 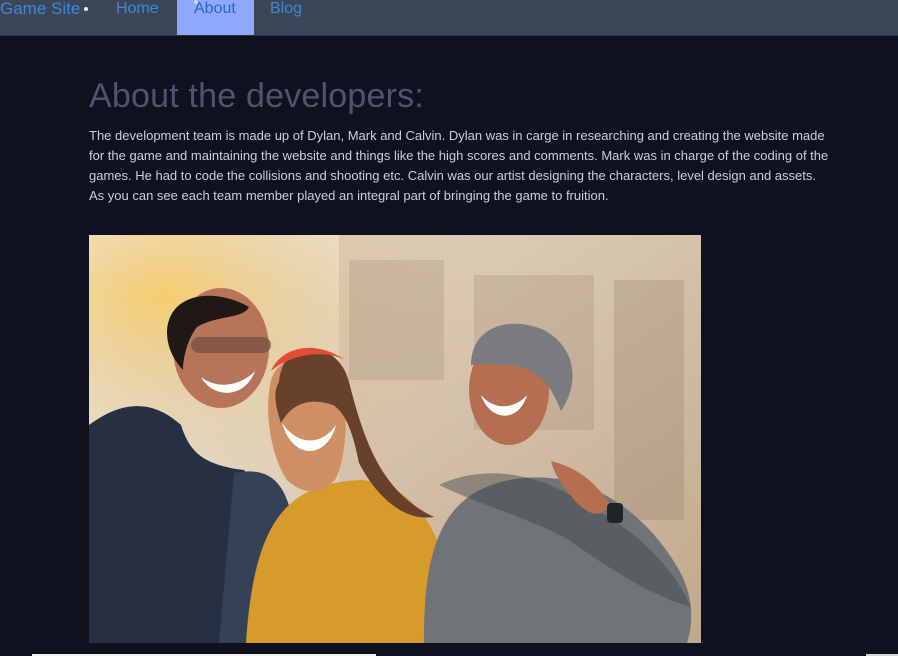 What do you see at coordinates (256, 96) in the screenshot?
I see `page-title: About the developers:` at bounding box center [256, 96].